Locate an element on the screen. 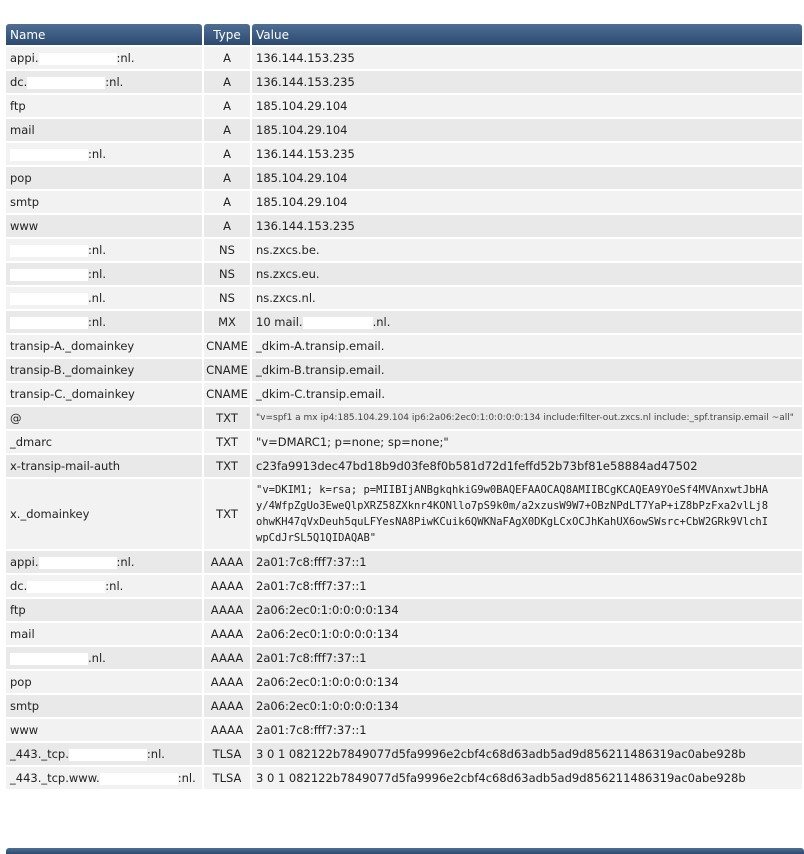 This screenshot has height=854, width=804. record-value: 2a06:2ec0:1:0:0:0:0:134 is located at coordinates (527, 610).